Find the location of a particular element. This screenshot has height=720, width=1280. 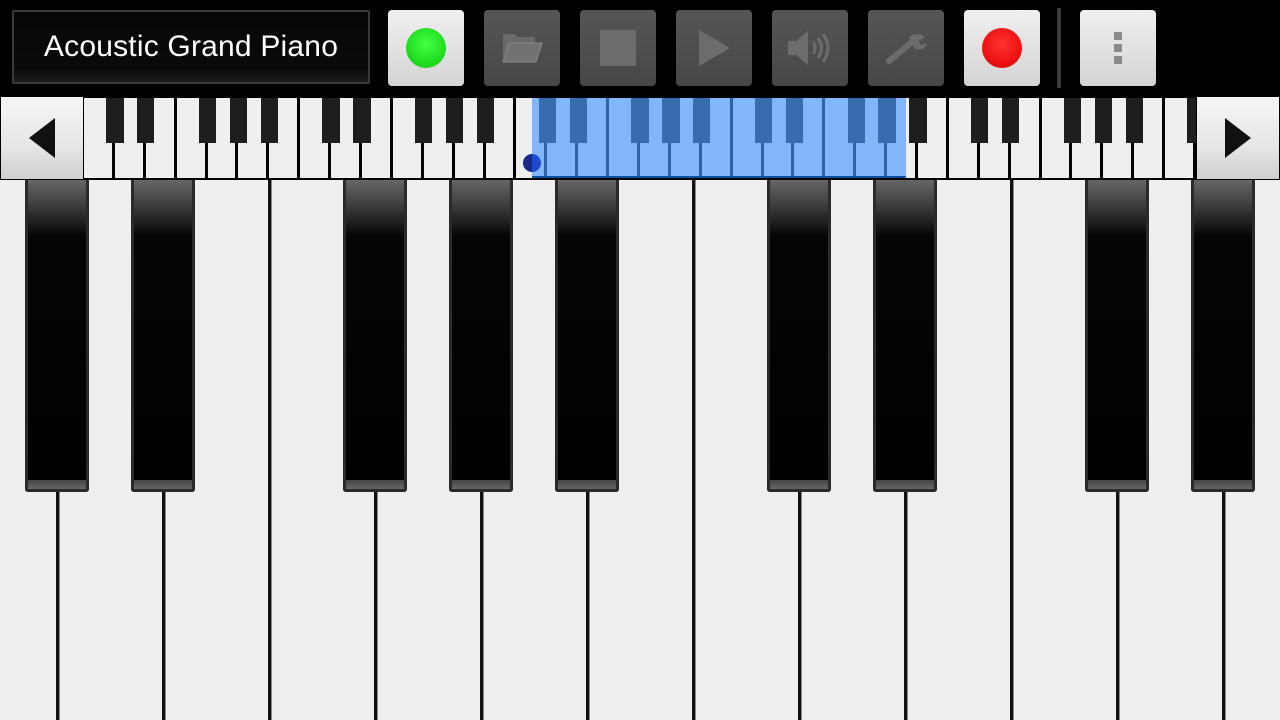

keyboard-navigator is located at coordinates (640, 138).